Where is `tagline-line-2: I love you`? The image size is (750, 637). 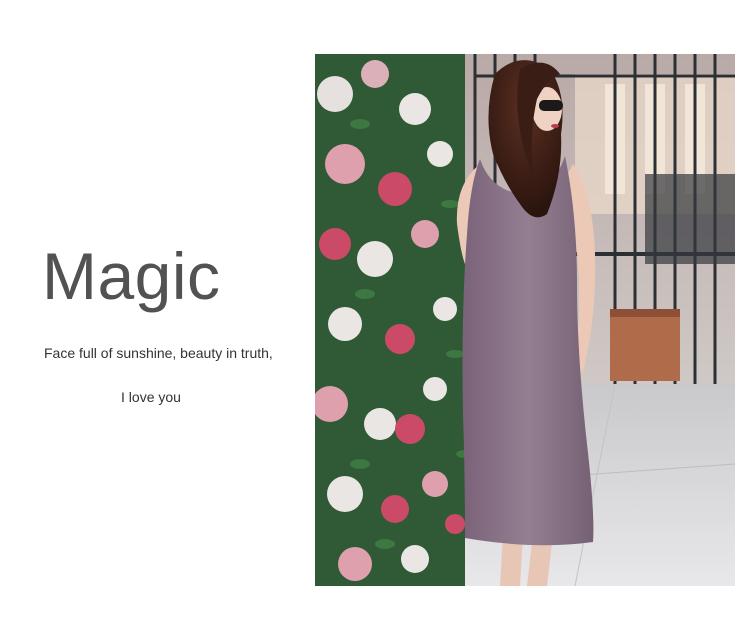
tagline-line-2: I love you is located at coordinates (151, 397).